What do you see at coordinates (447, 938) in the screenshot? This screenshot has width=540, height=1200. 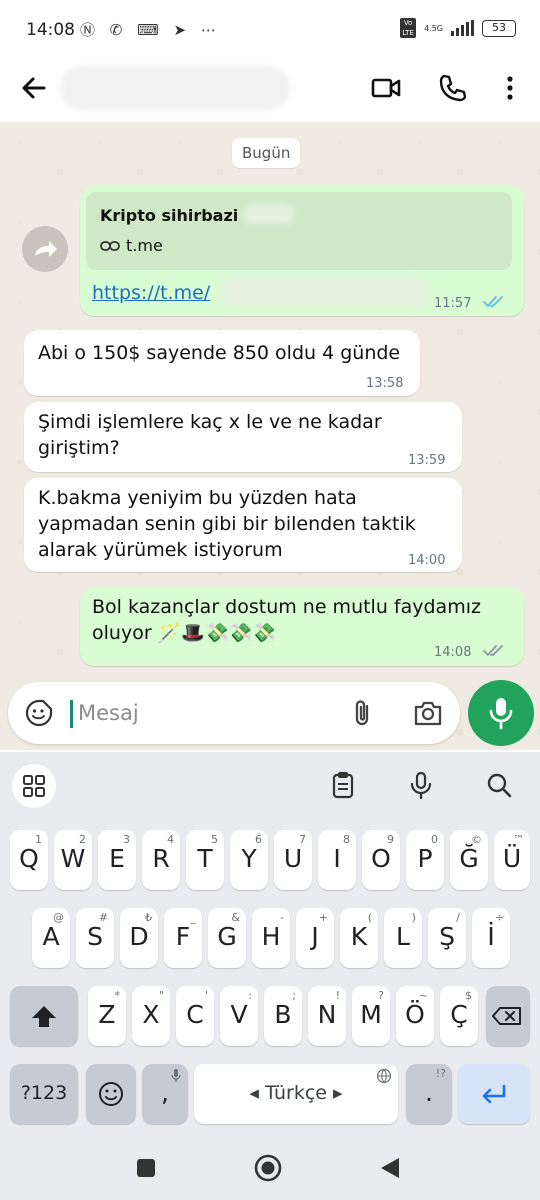 I see `key-s-cedilla: / Ş` at bounding box center [447, 938].